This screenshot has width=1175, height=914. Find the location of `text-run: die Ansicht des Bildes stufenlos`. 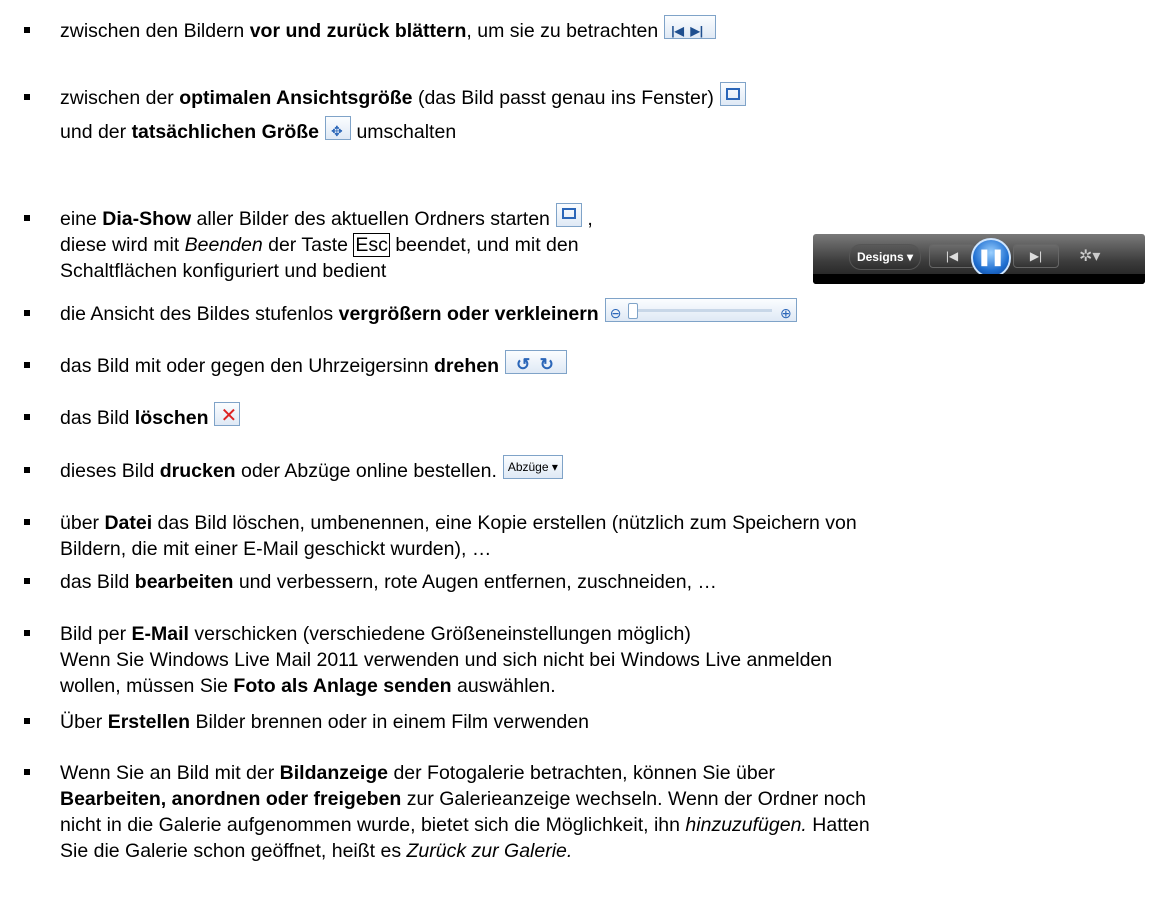

text-run: die Ansicht des Bildes stufenlos is located at coordinates (199, 314).